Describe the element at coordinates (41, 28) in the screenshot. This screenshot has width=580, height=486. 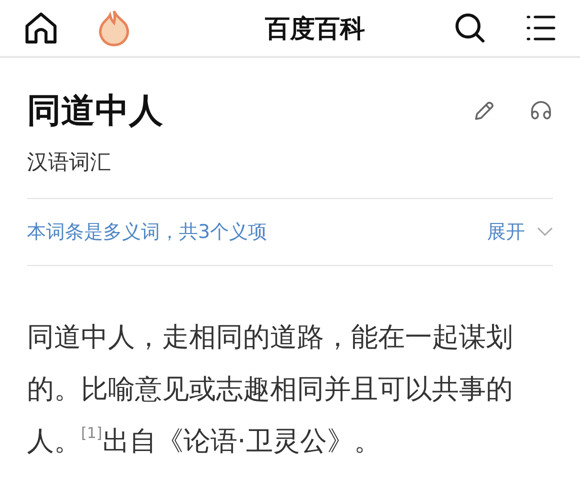
I see `home-icon` at that location.